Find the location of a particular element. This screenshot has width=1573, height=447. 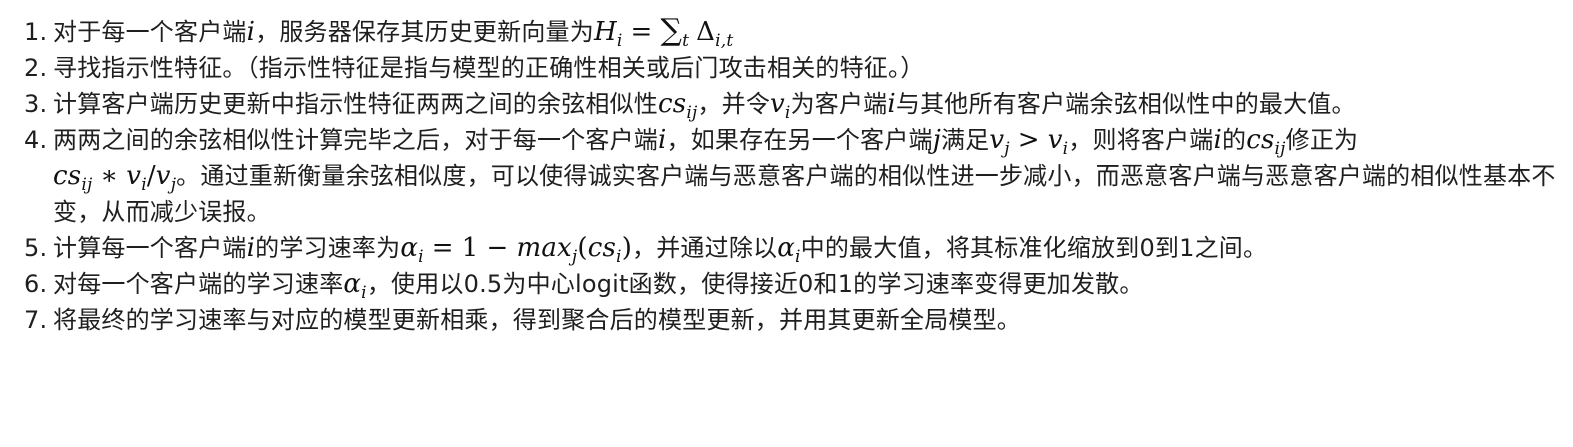

math-max-similarity: vi is located at coordinates (780, 105).